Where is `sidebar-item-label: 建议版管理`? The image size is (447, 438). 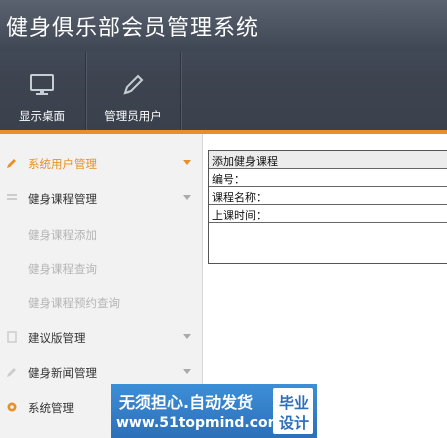 sidebar-item-label: 建议版管理 is located at coordinates (57, 338).